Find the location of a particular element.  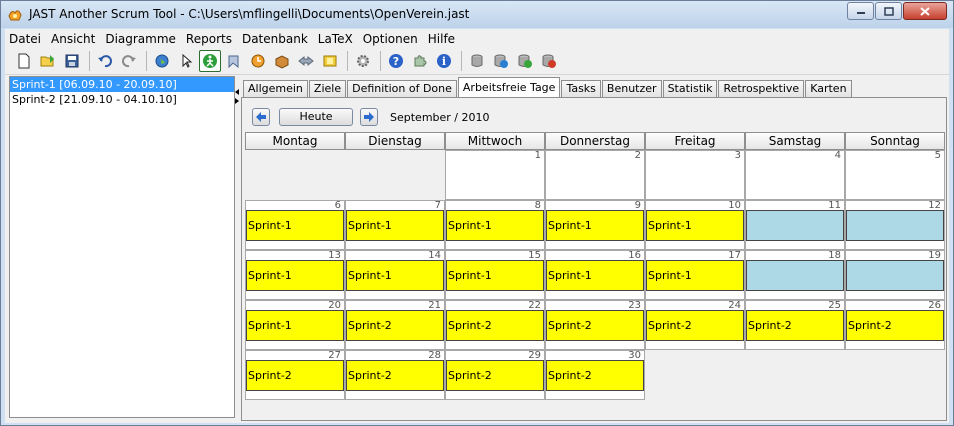

calendar-day-cell: 24 Sprint-2 is located at coordinates (695, 325).